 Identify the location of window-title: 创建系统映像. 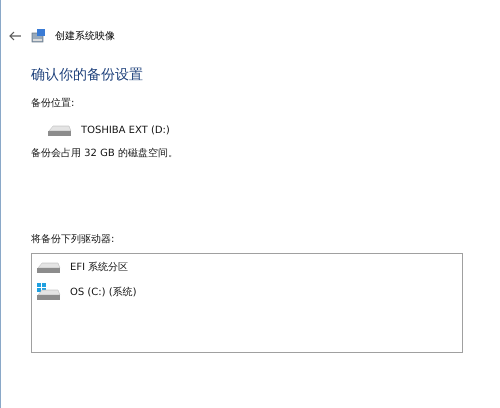
(85, 36).